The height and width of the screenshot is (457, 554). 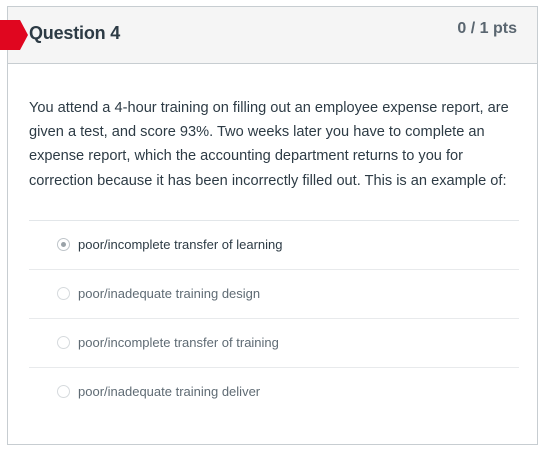 I want to click on question-points: 0 / 1 pts, so click(x=487, y=28).